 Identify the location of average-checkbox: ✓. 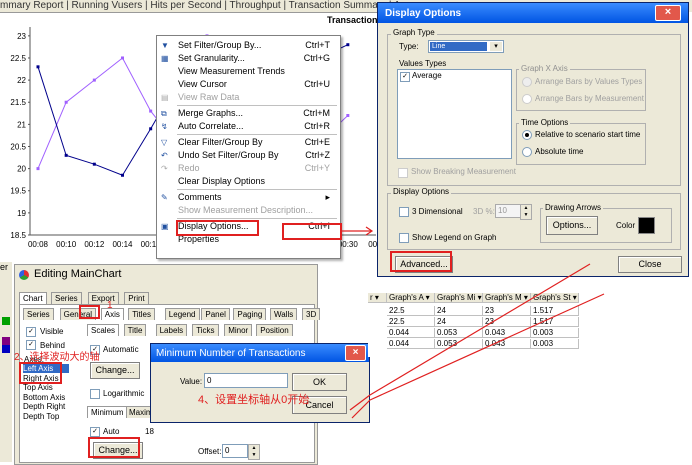
(405, 77).